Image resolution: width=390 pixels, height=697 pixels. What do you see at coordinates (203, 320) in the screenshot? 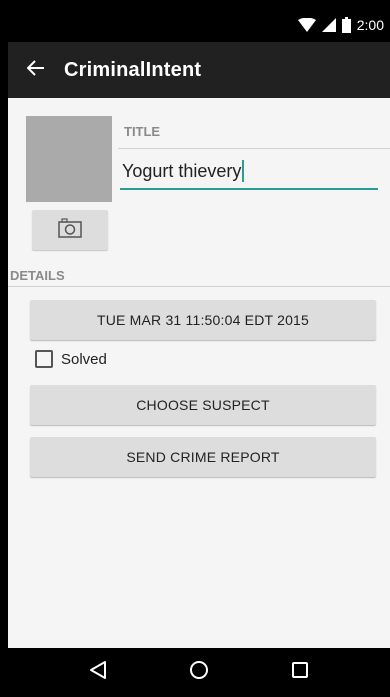
I see `crime-date-button: TUE MAR 31 11:50:04 EDT 2015` at bounding box center [203, 320].